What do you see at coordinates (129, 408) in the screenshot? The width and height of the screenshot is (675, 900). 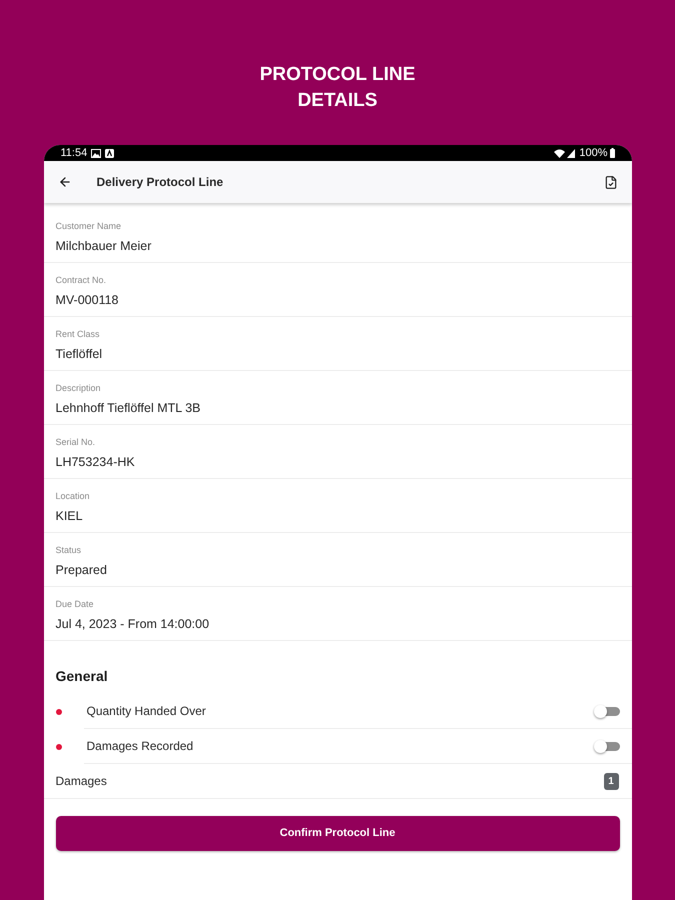 I see `field-value: Lehnhoff Tieflöffel MTL 3B` at bounding box center [129, 408].